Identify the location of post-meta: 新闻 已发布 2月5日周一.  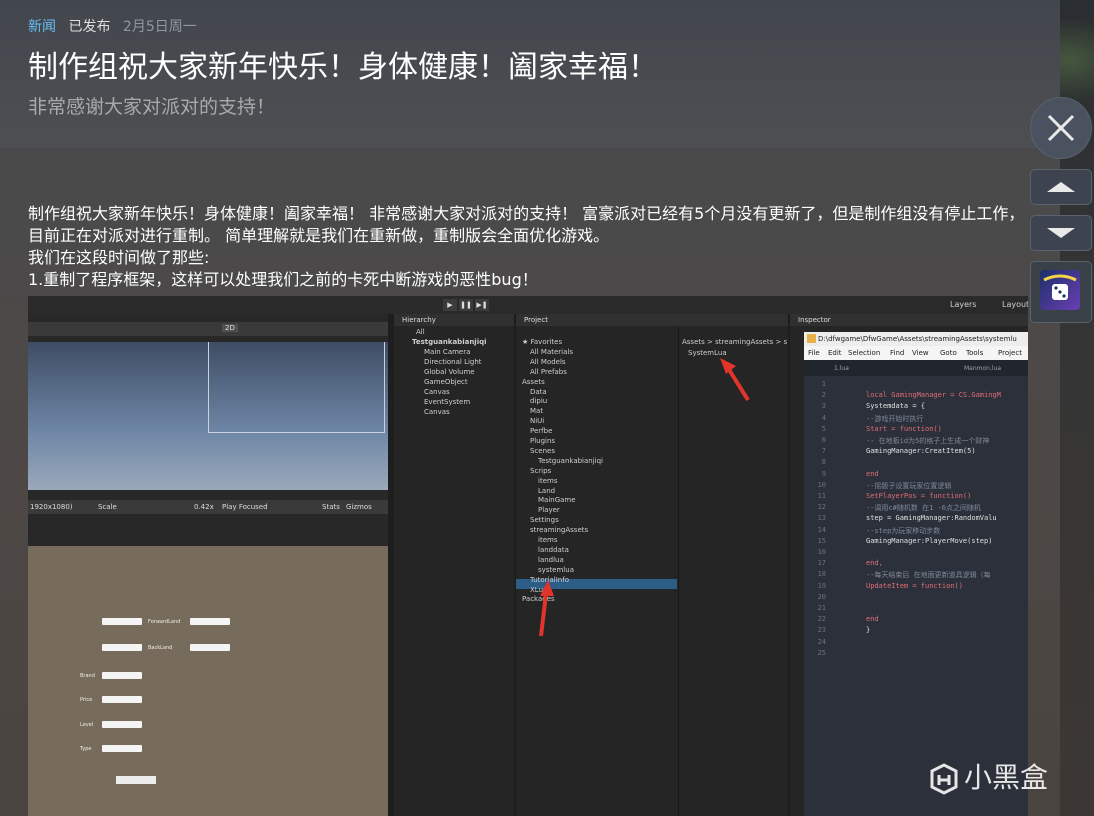
(112, 26).